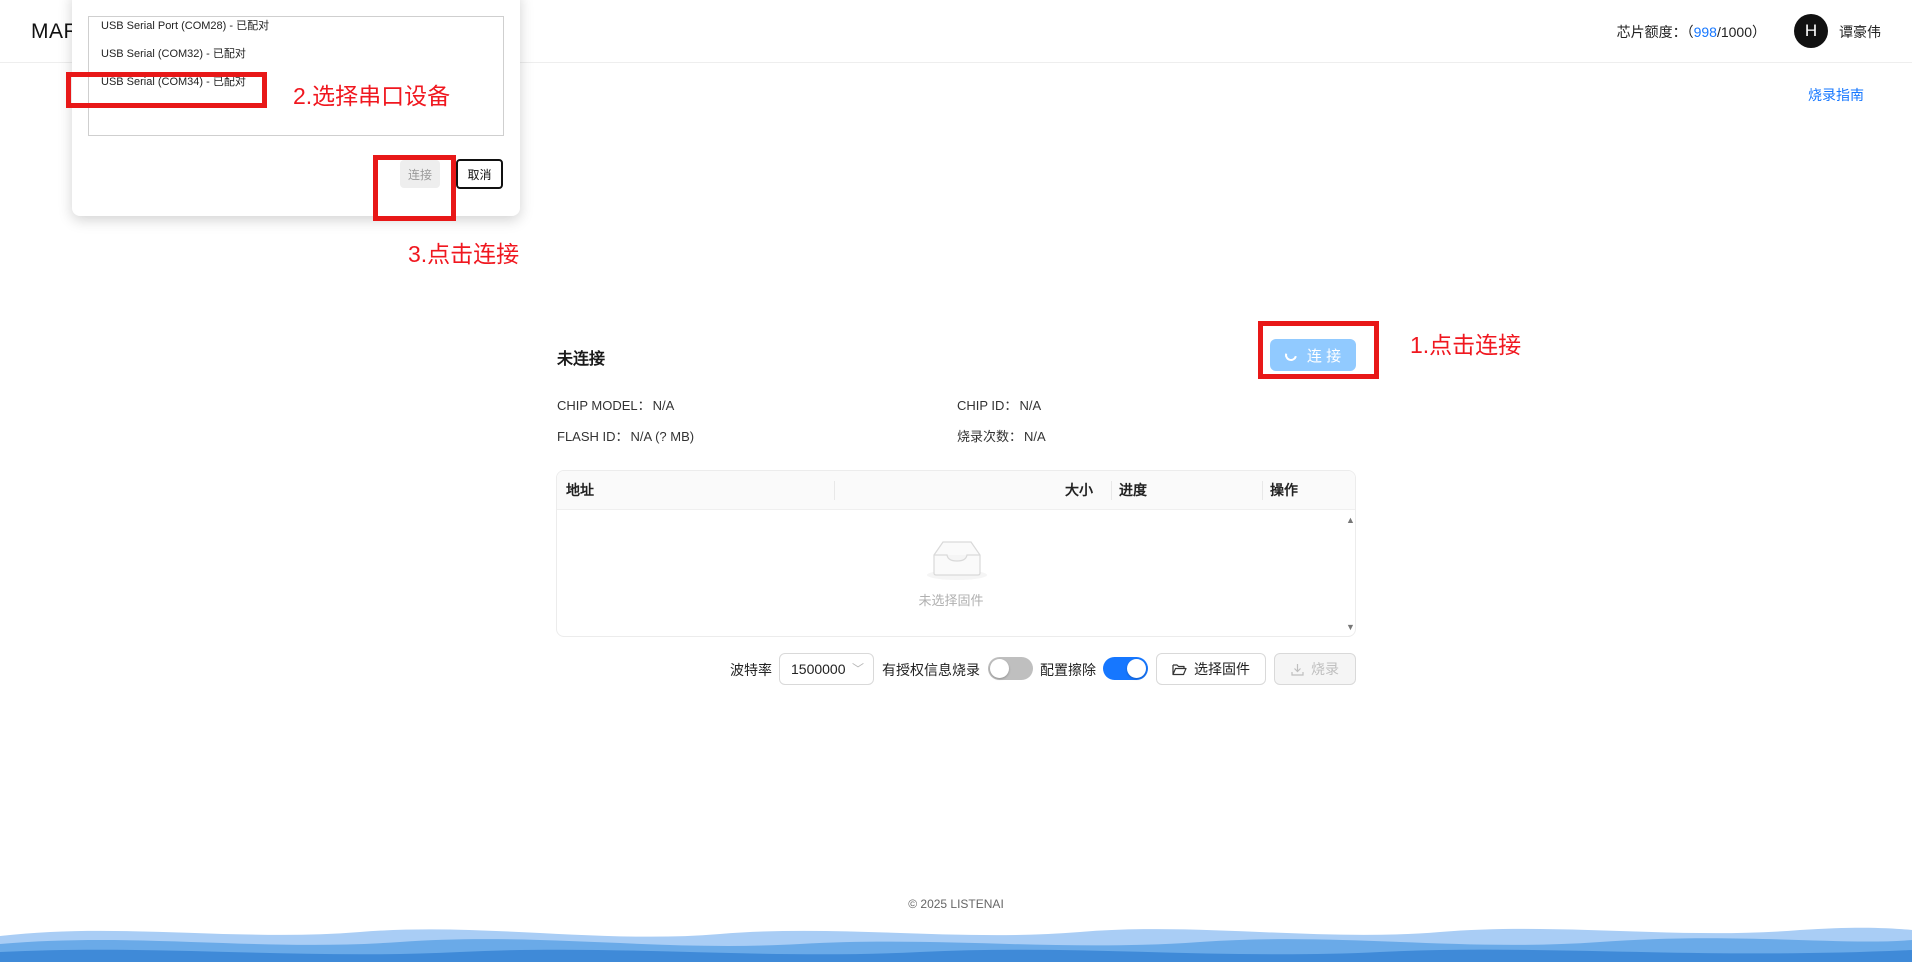 The image size is (1912, 962). I want to click on quota-used: 998, so click(1705, 32).